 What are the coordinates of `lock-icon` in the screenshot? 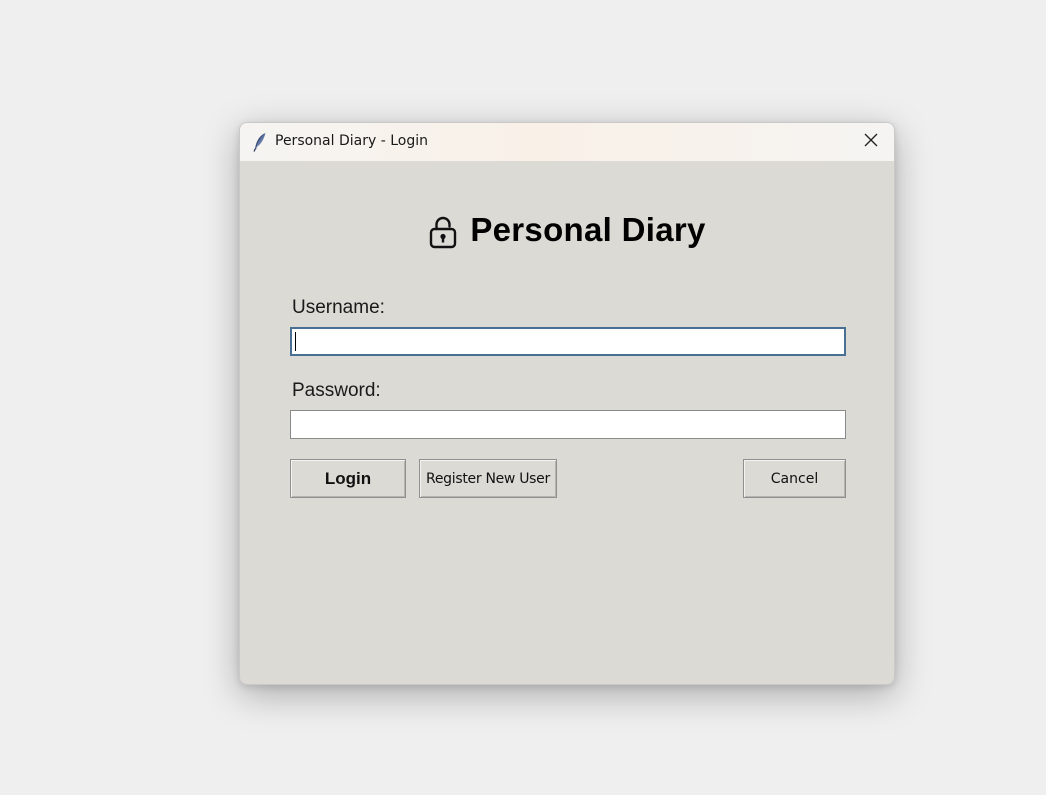 It's located at (443, 232).